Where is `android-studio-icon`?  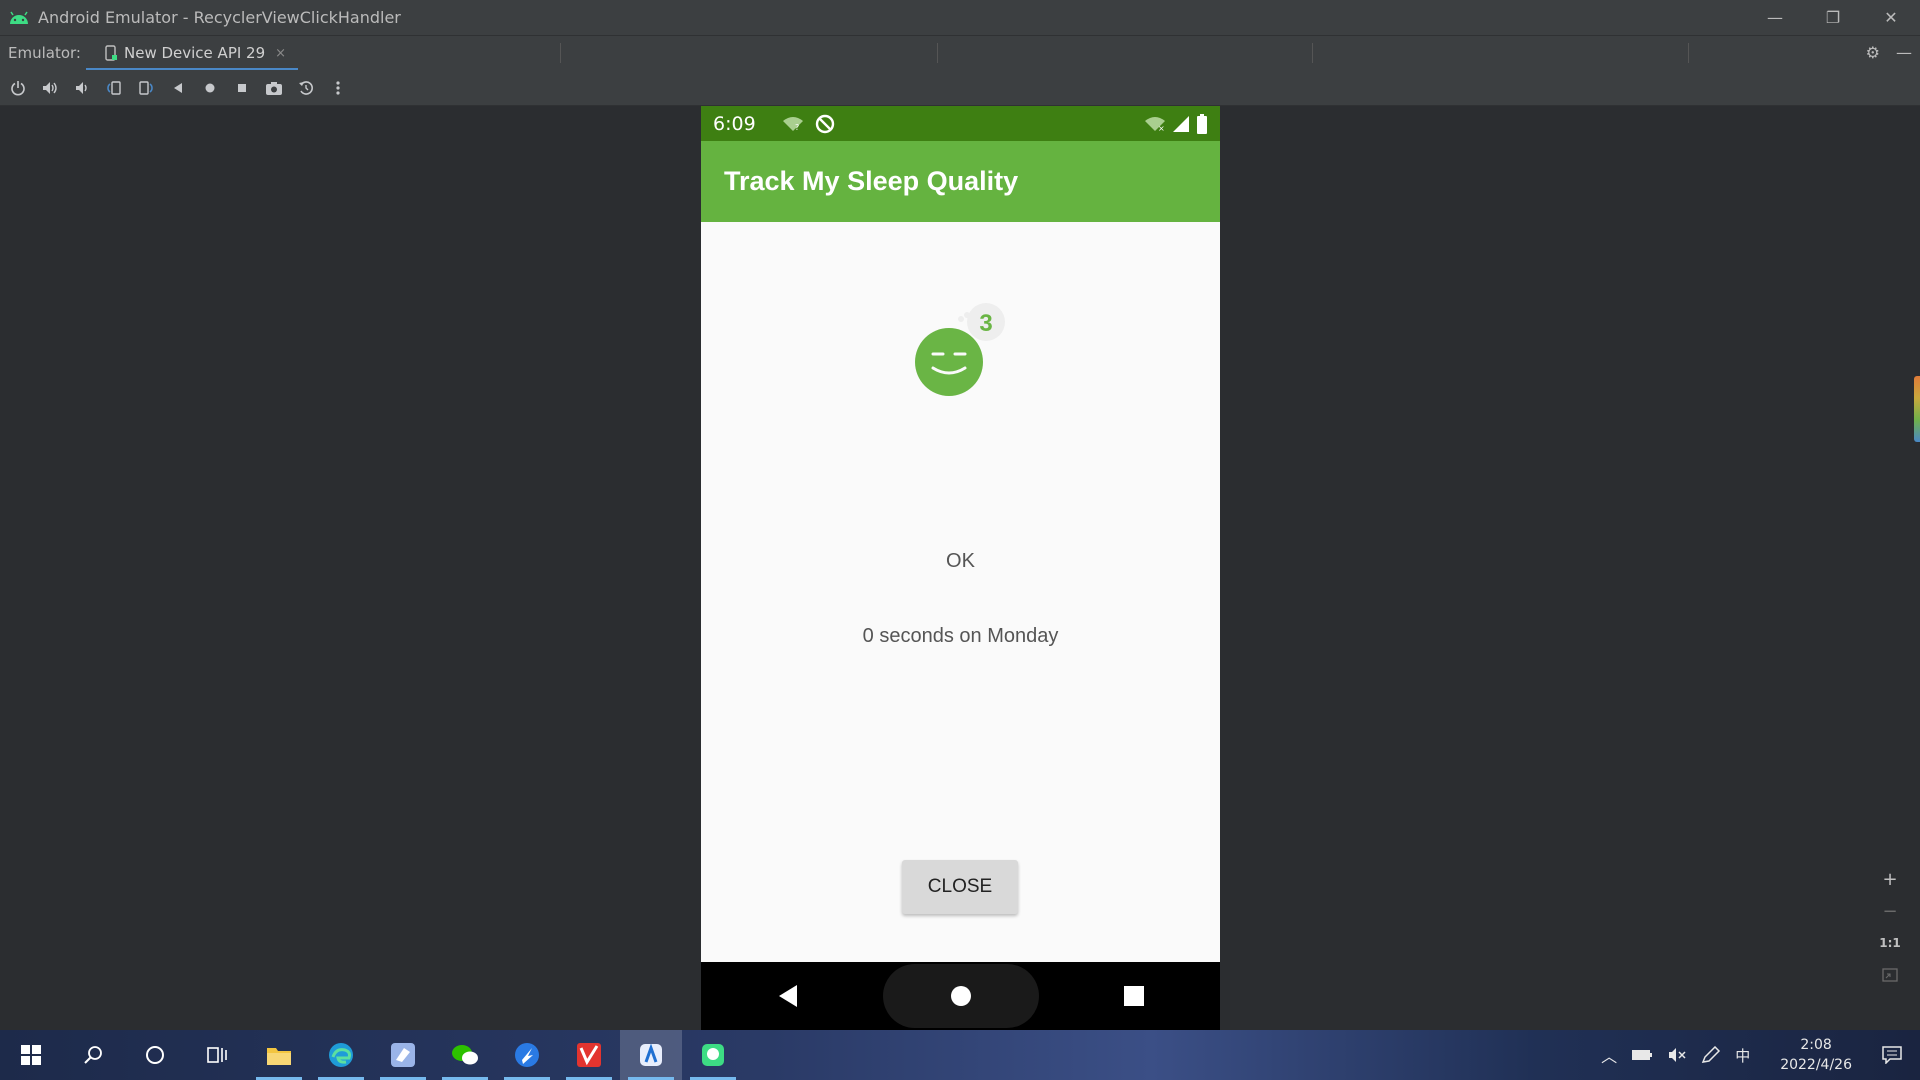 android-studio-icon is located at coordinates (651, 1054).